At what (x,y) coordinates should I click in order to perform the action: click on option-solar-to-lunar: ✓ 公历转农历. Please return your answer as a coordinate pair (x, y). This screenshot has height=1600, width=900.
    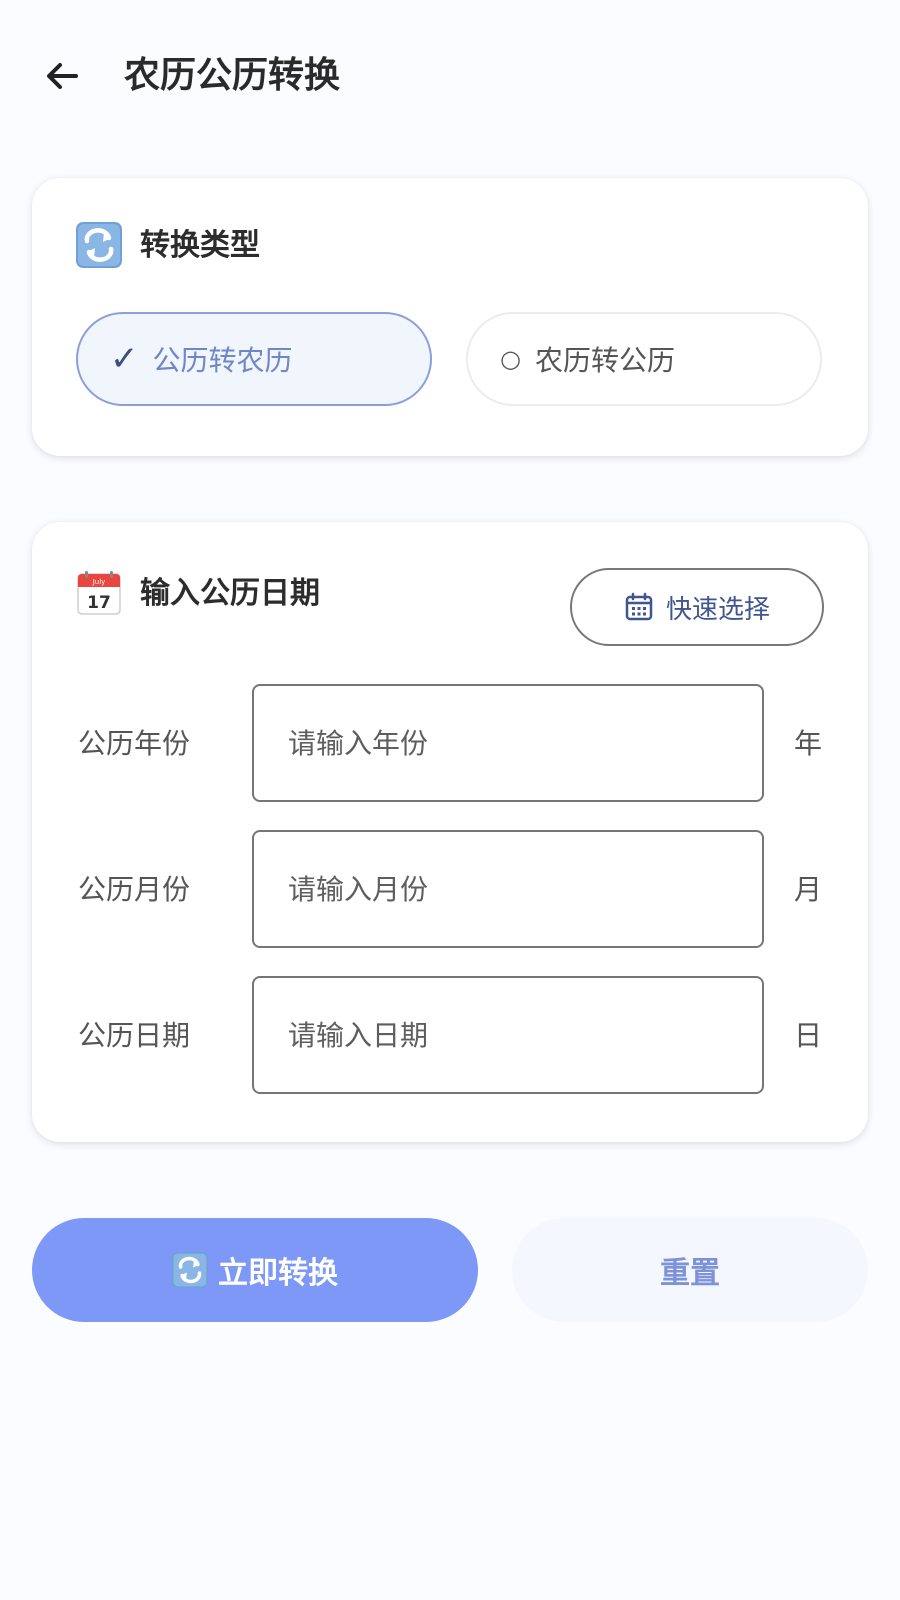
    Looking at the image, I should click on (254, 359).